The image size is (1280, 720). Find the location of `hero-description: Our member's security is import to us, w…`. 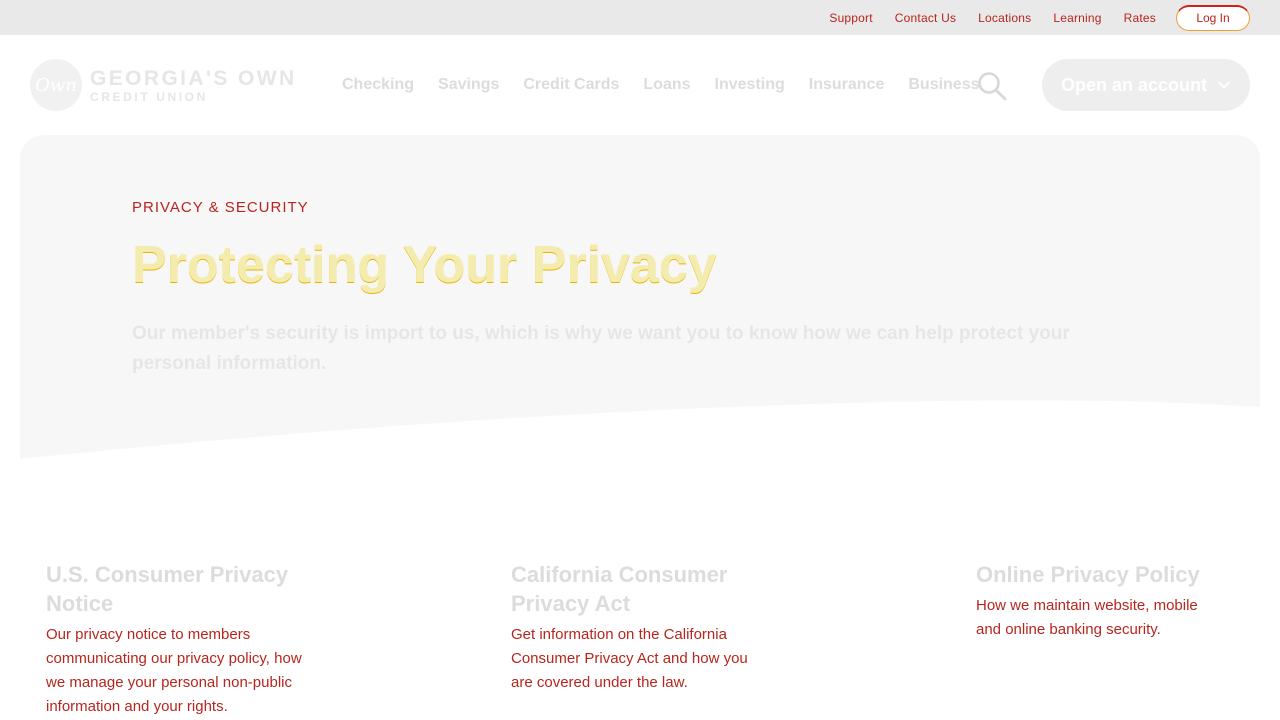

hero-description: Our member's security is import to us, w… is located at coordinates (601, 348).